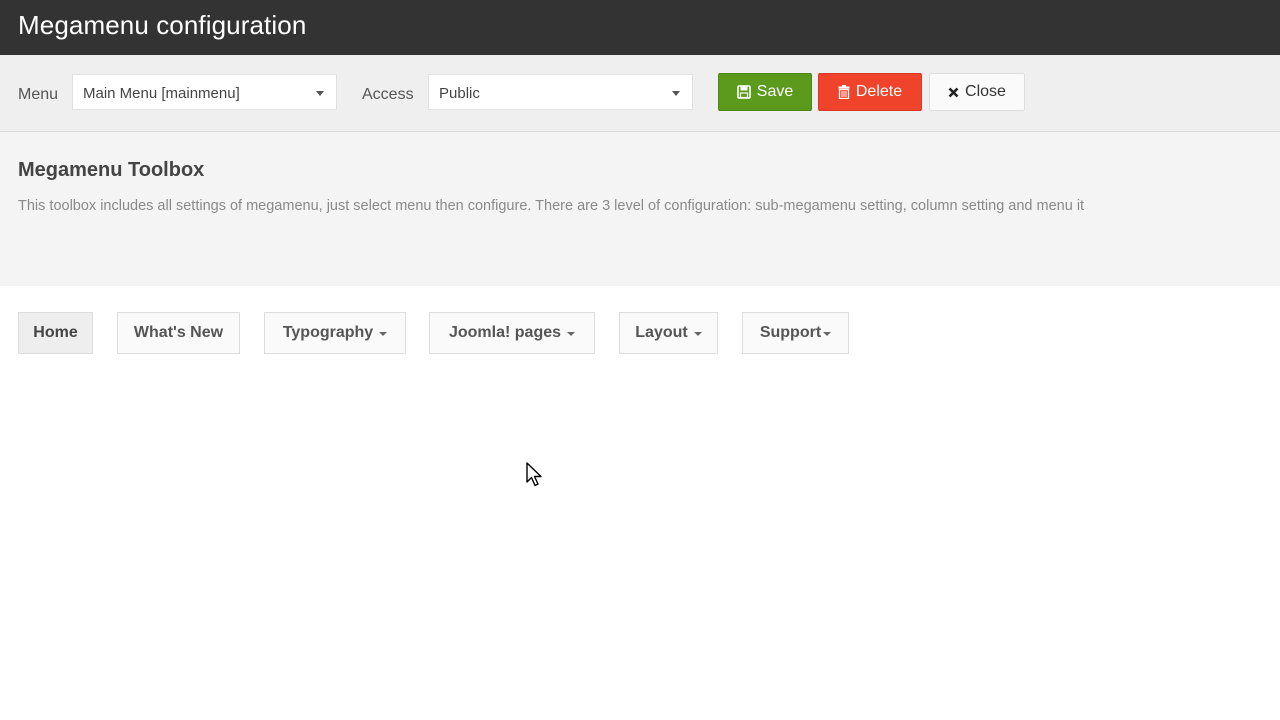 This screenshot has width=1280, height=720. What do you see at coordinates (111, 170) in the screenshot?
I see `toolbox-heading: Megamenu Toolbox` at bounding box center [111, 170].